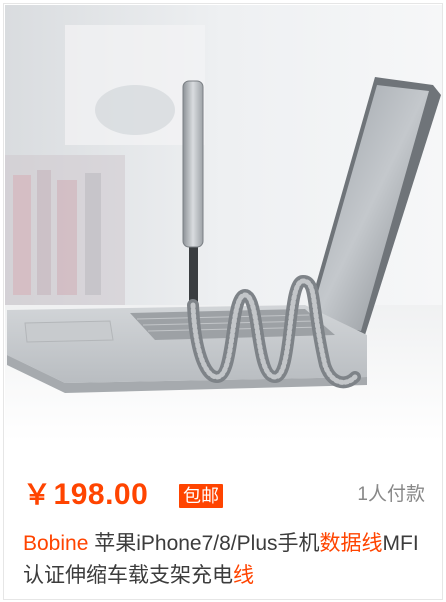 This screenshot has width=446, height=602. Describe the element at coordinates (224, 494) in the screenshot. I see `price-row: ￥198.00 包邮 1人付款` at that location.